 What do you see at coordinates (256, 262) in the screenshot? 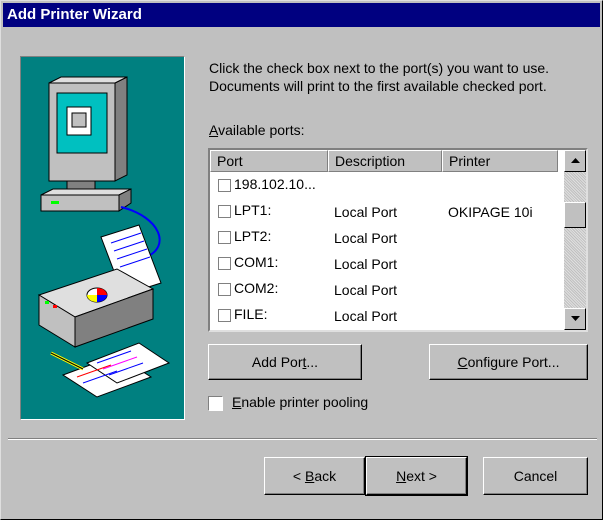
I see `port-name: COM1:` at bounding box center [256, 262].